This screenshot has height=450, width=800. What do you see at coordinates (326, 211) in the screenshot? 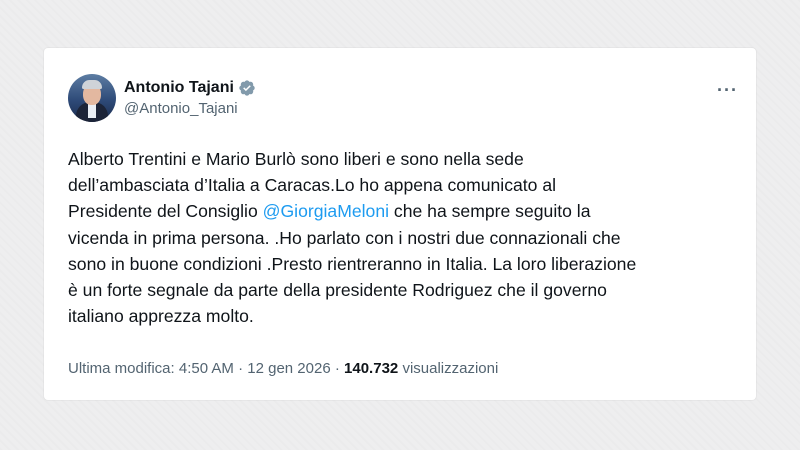
I see `mention-link: @GiorgiaMeloni` at bounding box center [326, 211].